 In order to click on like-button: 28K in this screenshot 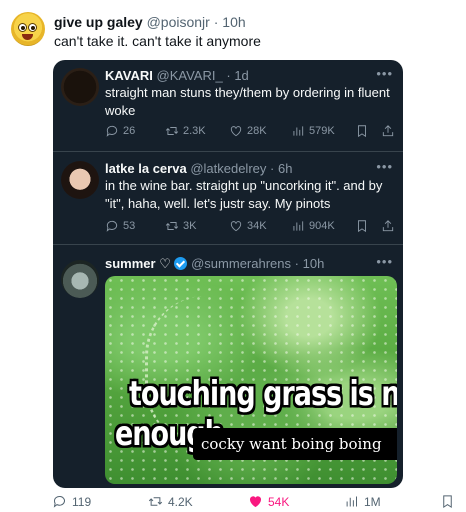, I will do `click(248, 131)`.